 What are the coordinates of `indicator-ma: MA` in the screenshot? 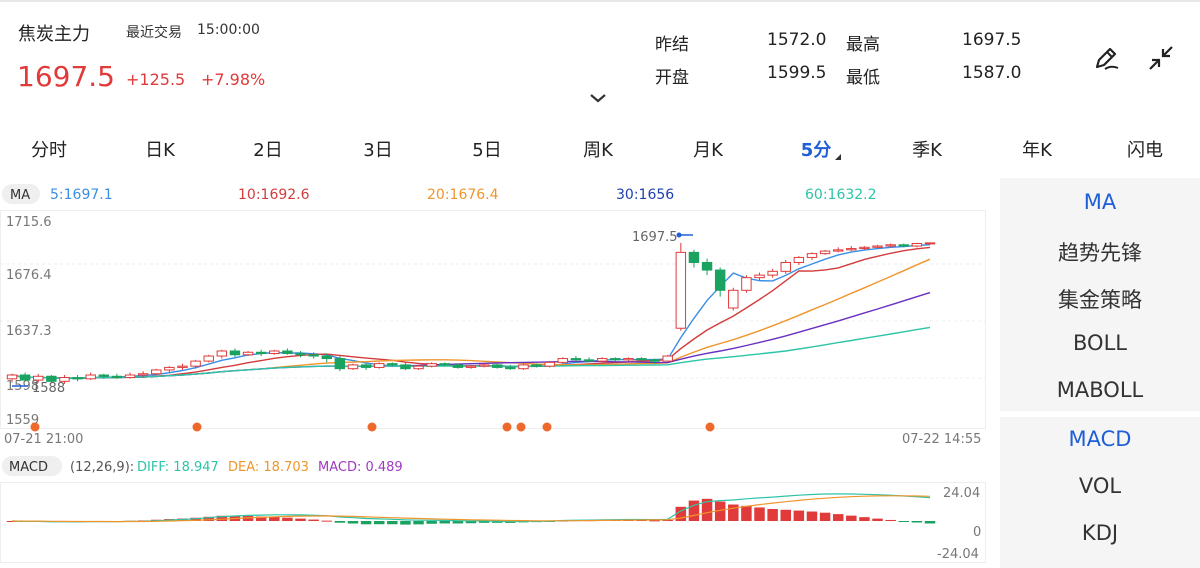 It's located at (1100, 202).